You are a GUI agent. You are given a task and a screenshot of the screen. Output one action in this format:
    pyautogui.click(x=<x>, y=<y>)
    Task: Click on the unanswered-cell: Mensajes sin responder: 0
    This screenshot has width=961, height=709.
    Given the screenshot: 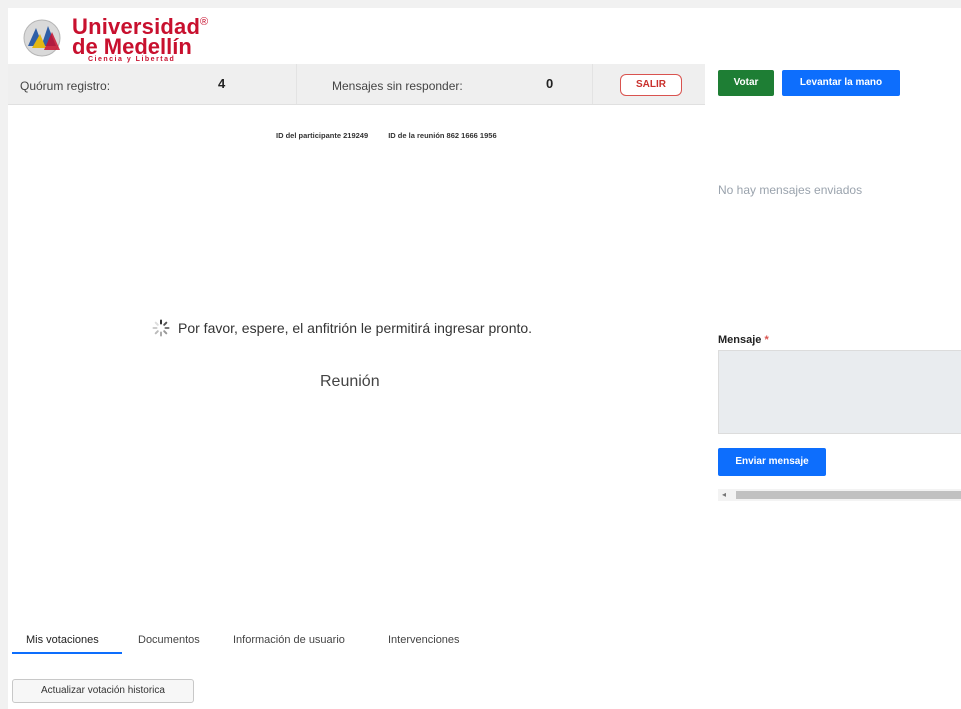 What is the action you would take?
    pyautogui.click(x=444, y=84)
    